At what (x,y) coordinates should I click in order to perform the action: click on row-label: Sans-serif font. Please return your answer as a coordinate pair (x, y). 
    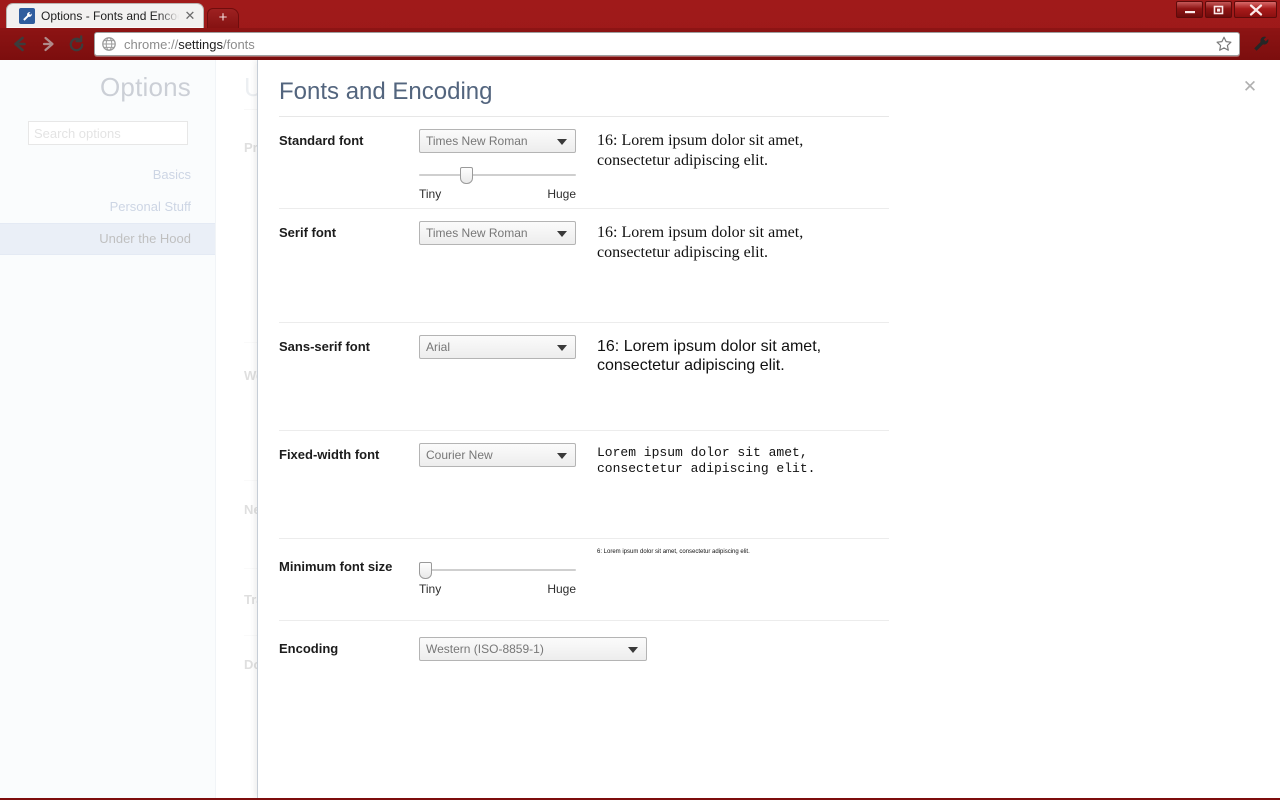
    Looking at the image, I should click on (325, 346).